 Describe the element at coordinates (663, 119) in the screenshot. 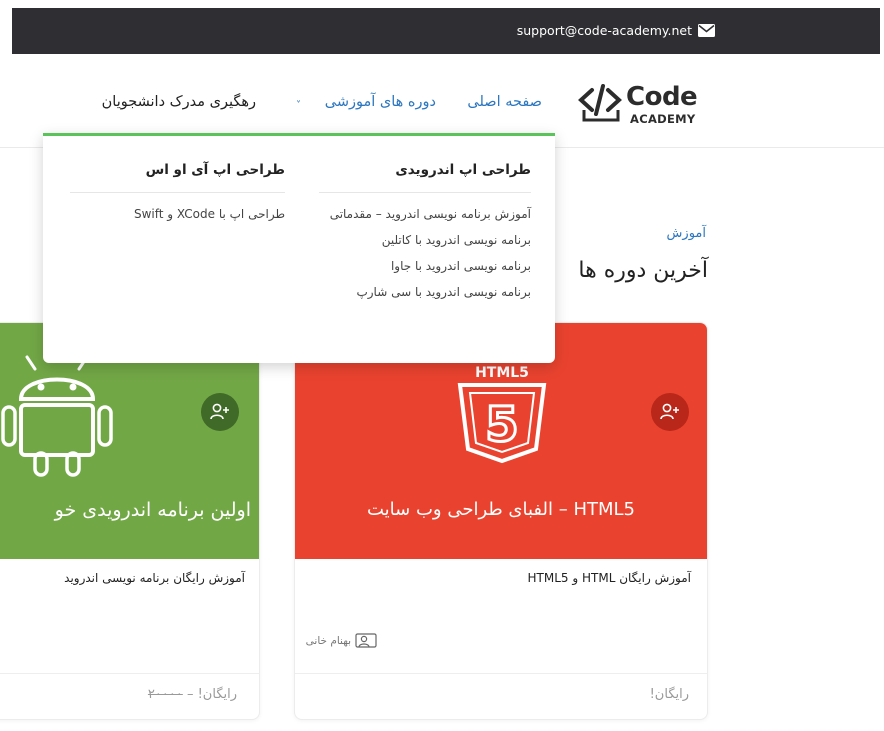

I see `logo-sub: ACADEMY` at that location.